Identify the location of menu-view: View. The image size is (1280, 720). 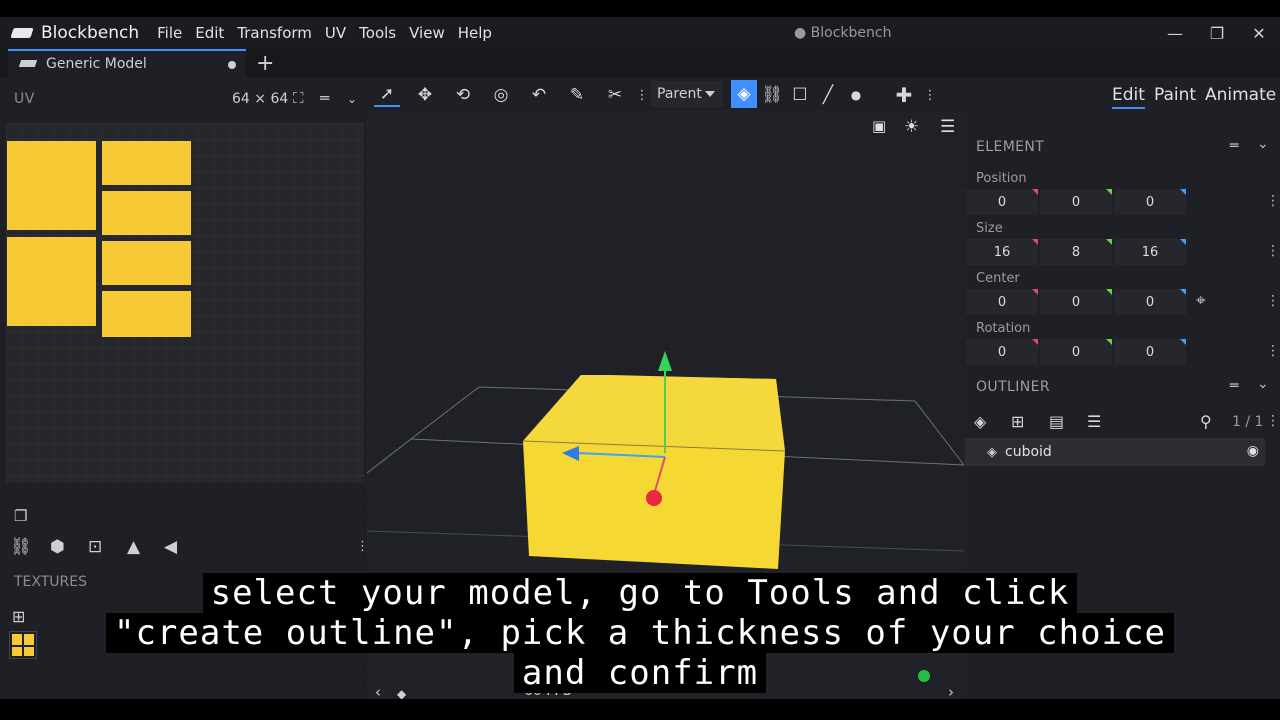
(429, 33).